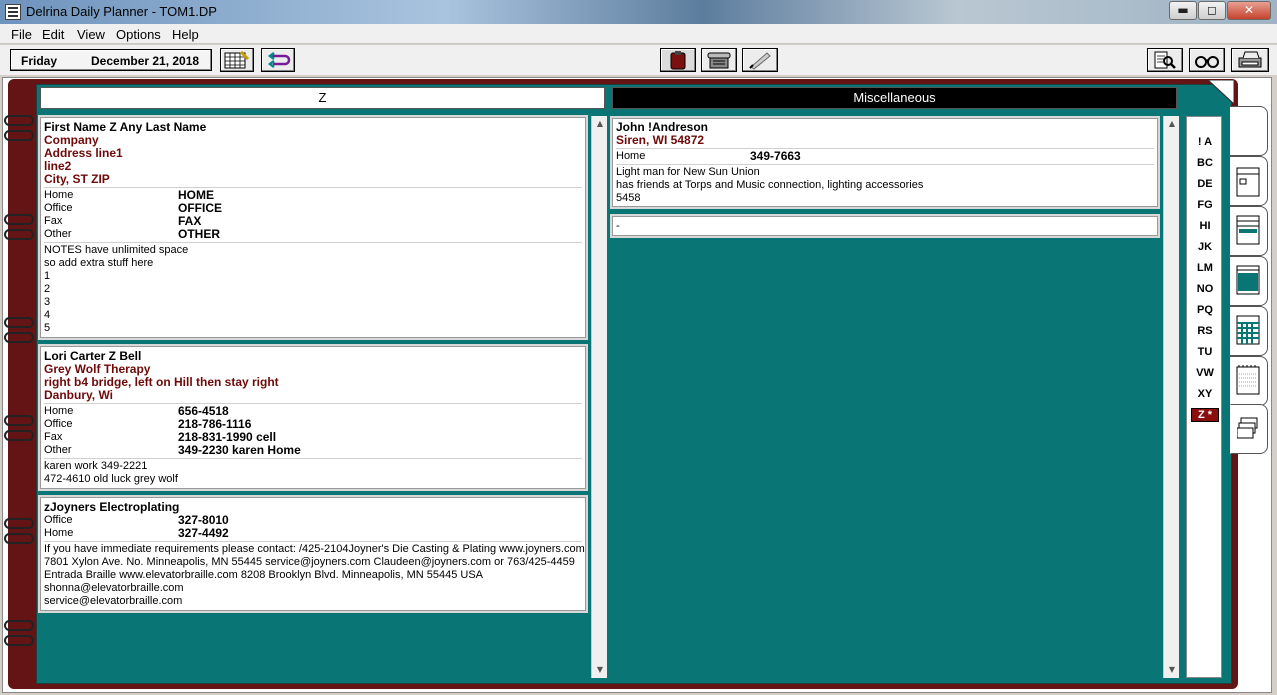 This screenshot has height=695, width=1277. What do you see at coordinates (21, 34) in the screenshot?
I see `menu-file: File` at bounding box center [21, 34].